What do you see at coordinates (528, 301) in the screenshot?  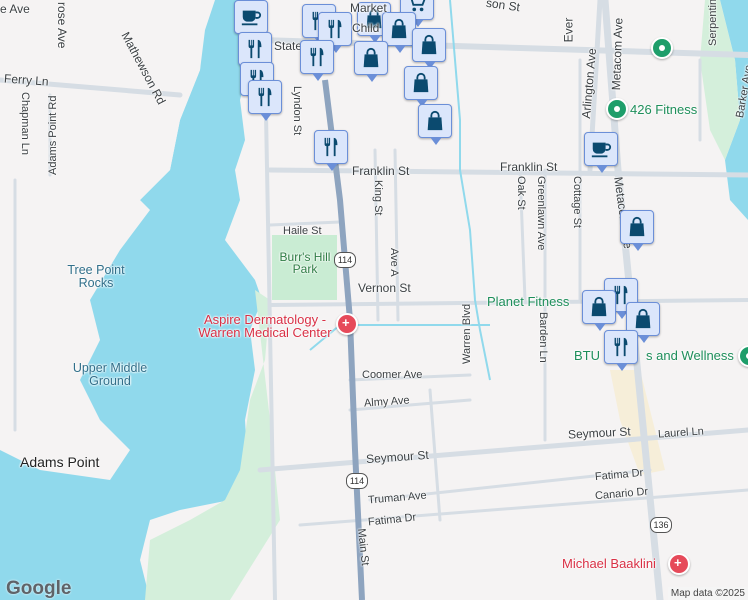 I see `poi-planet-fitness-label: Planet Fitness` at bounding box center [528, 301].